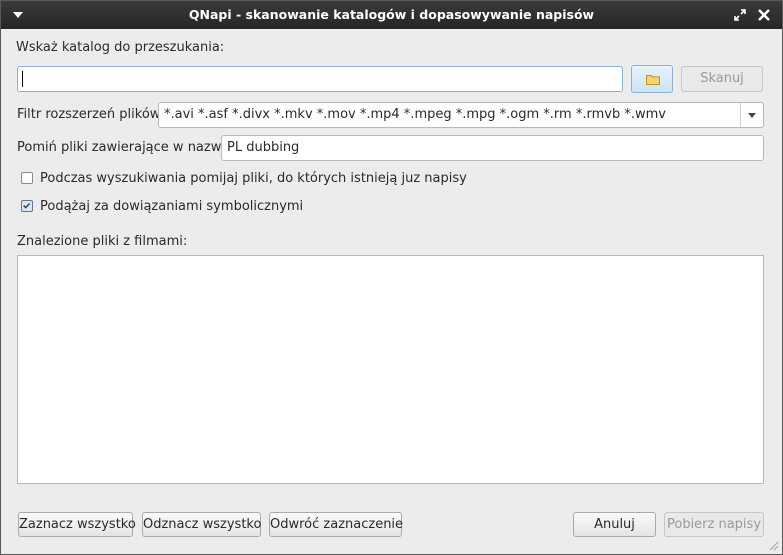  What do you see at coordinates (127, 147) in the screenshot?
I see `skip-label: Pomiń pliki zawierające w nazwie:` at bounding box center [127, 147].